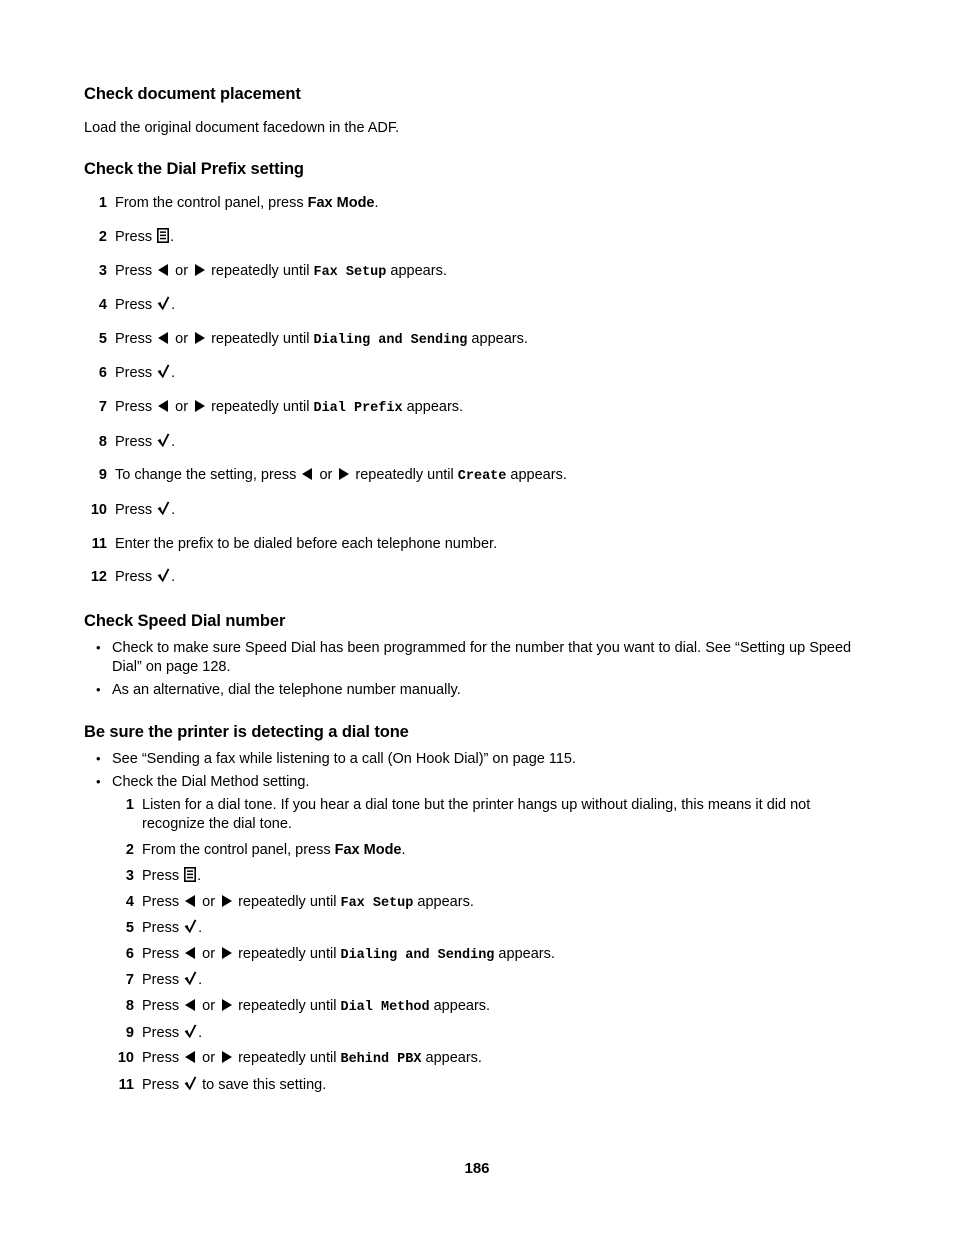 The image size is (954, 1235). What do you see at coordinates (477, 782) in the screenshot?
I see `bullet-item: • Check the Dial Method setting.` at bounding box center [477, 782].